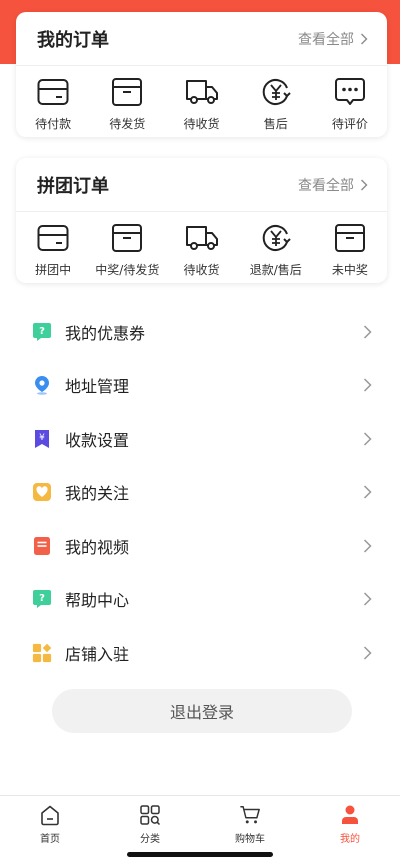 The height and width of the screenshot is (864, 400). What do you see at coordinates (53, 270) in the screenshot?
I see `group-order-item-label: 拼团中` at bounding box center [53, 270].